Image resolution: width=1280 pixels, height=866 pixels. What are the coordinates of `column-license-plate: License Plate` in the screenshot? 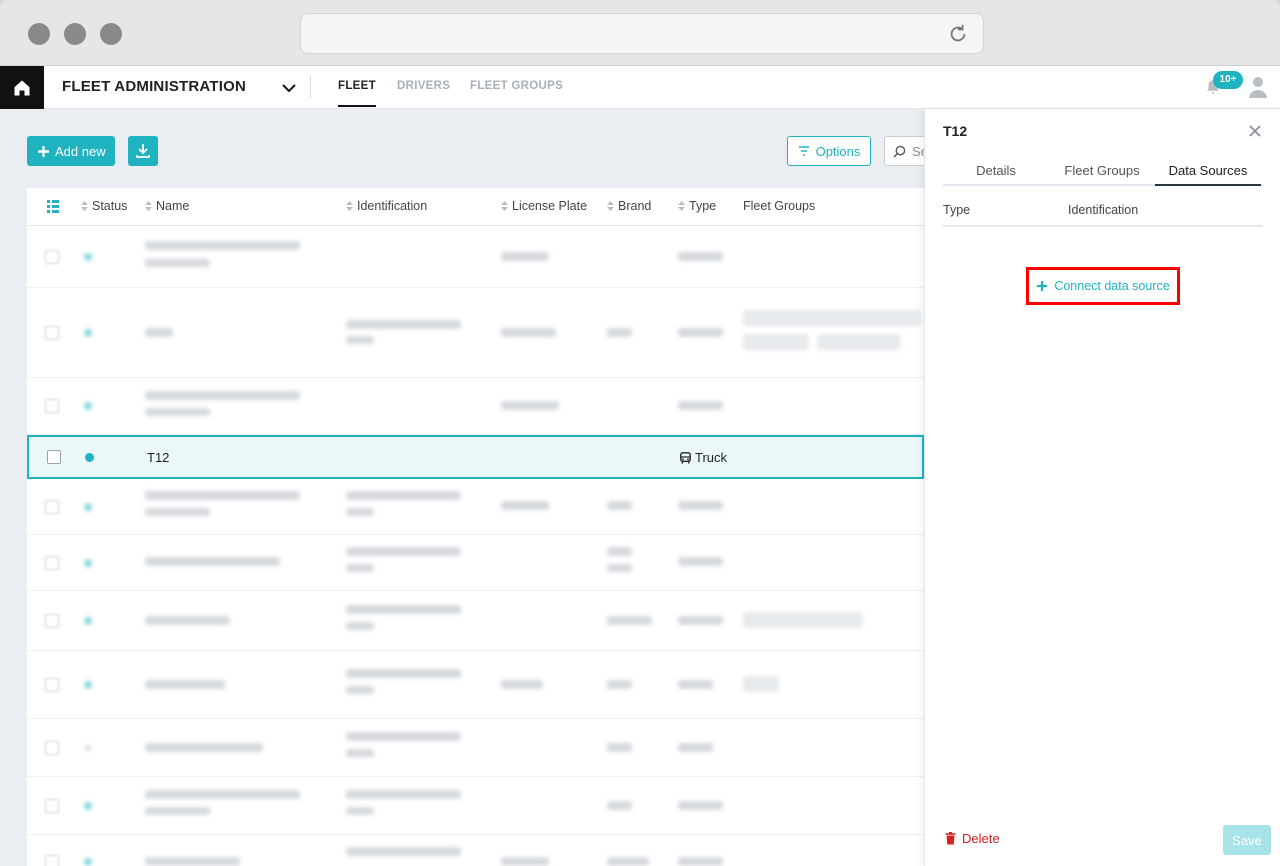 It's located at (544, 206).